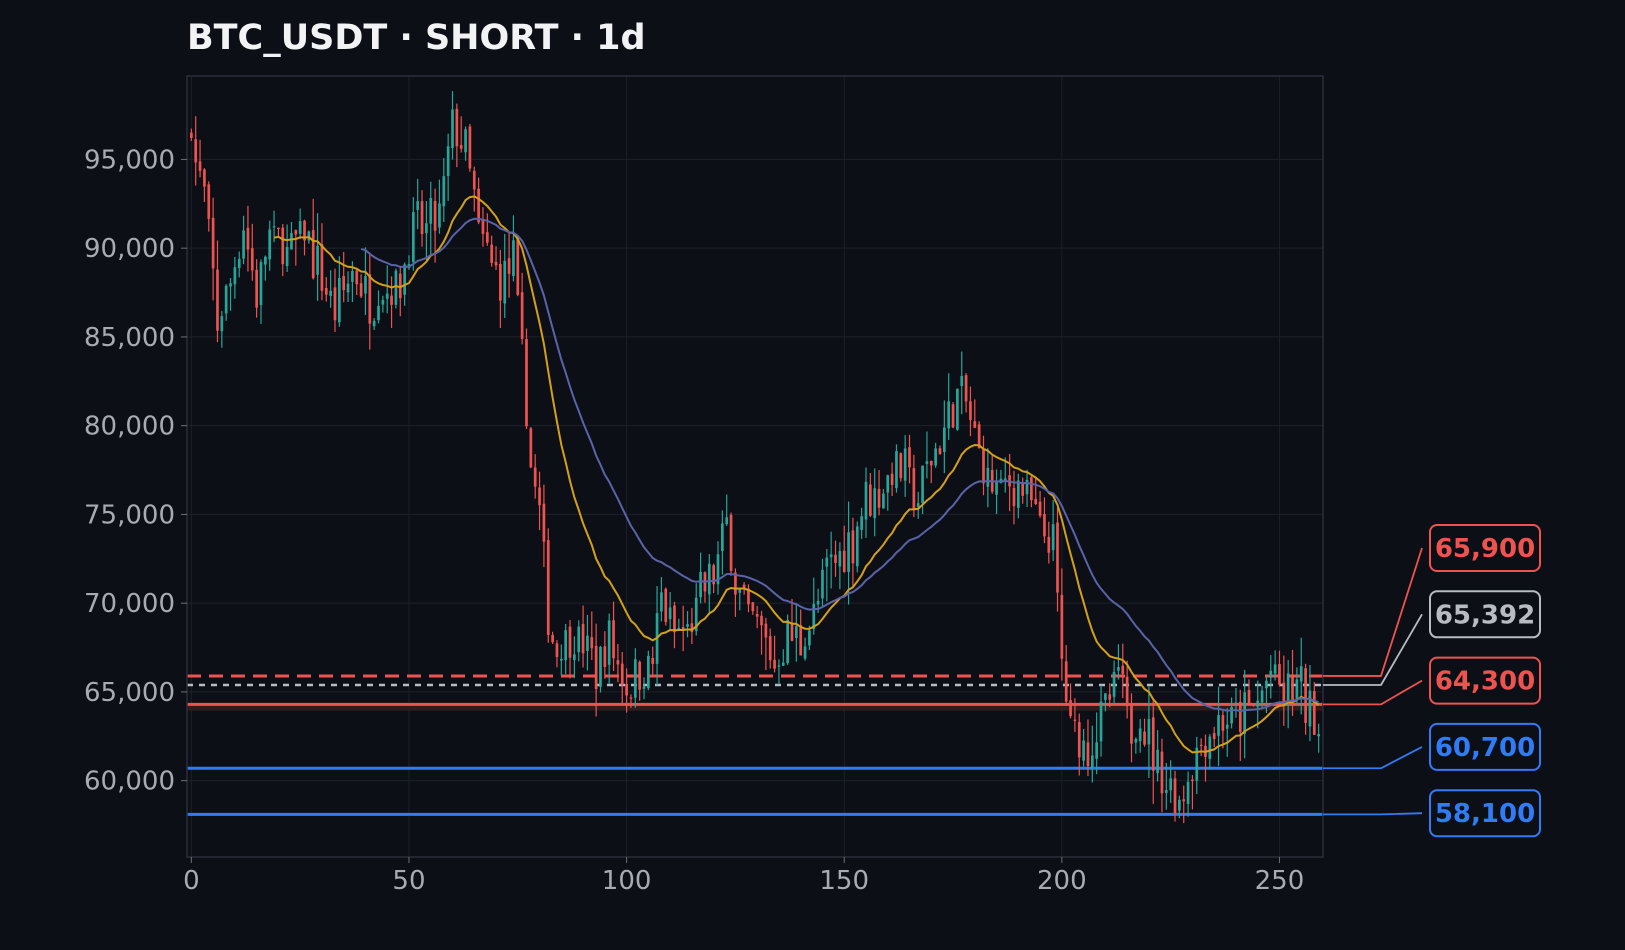  What do you see at coordinates (129, 338) in the screenshot?
I see `y-tick-label: 85,000` at bounding box center [129, 338].